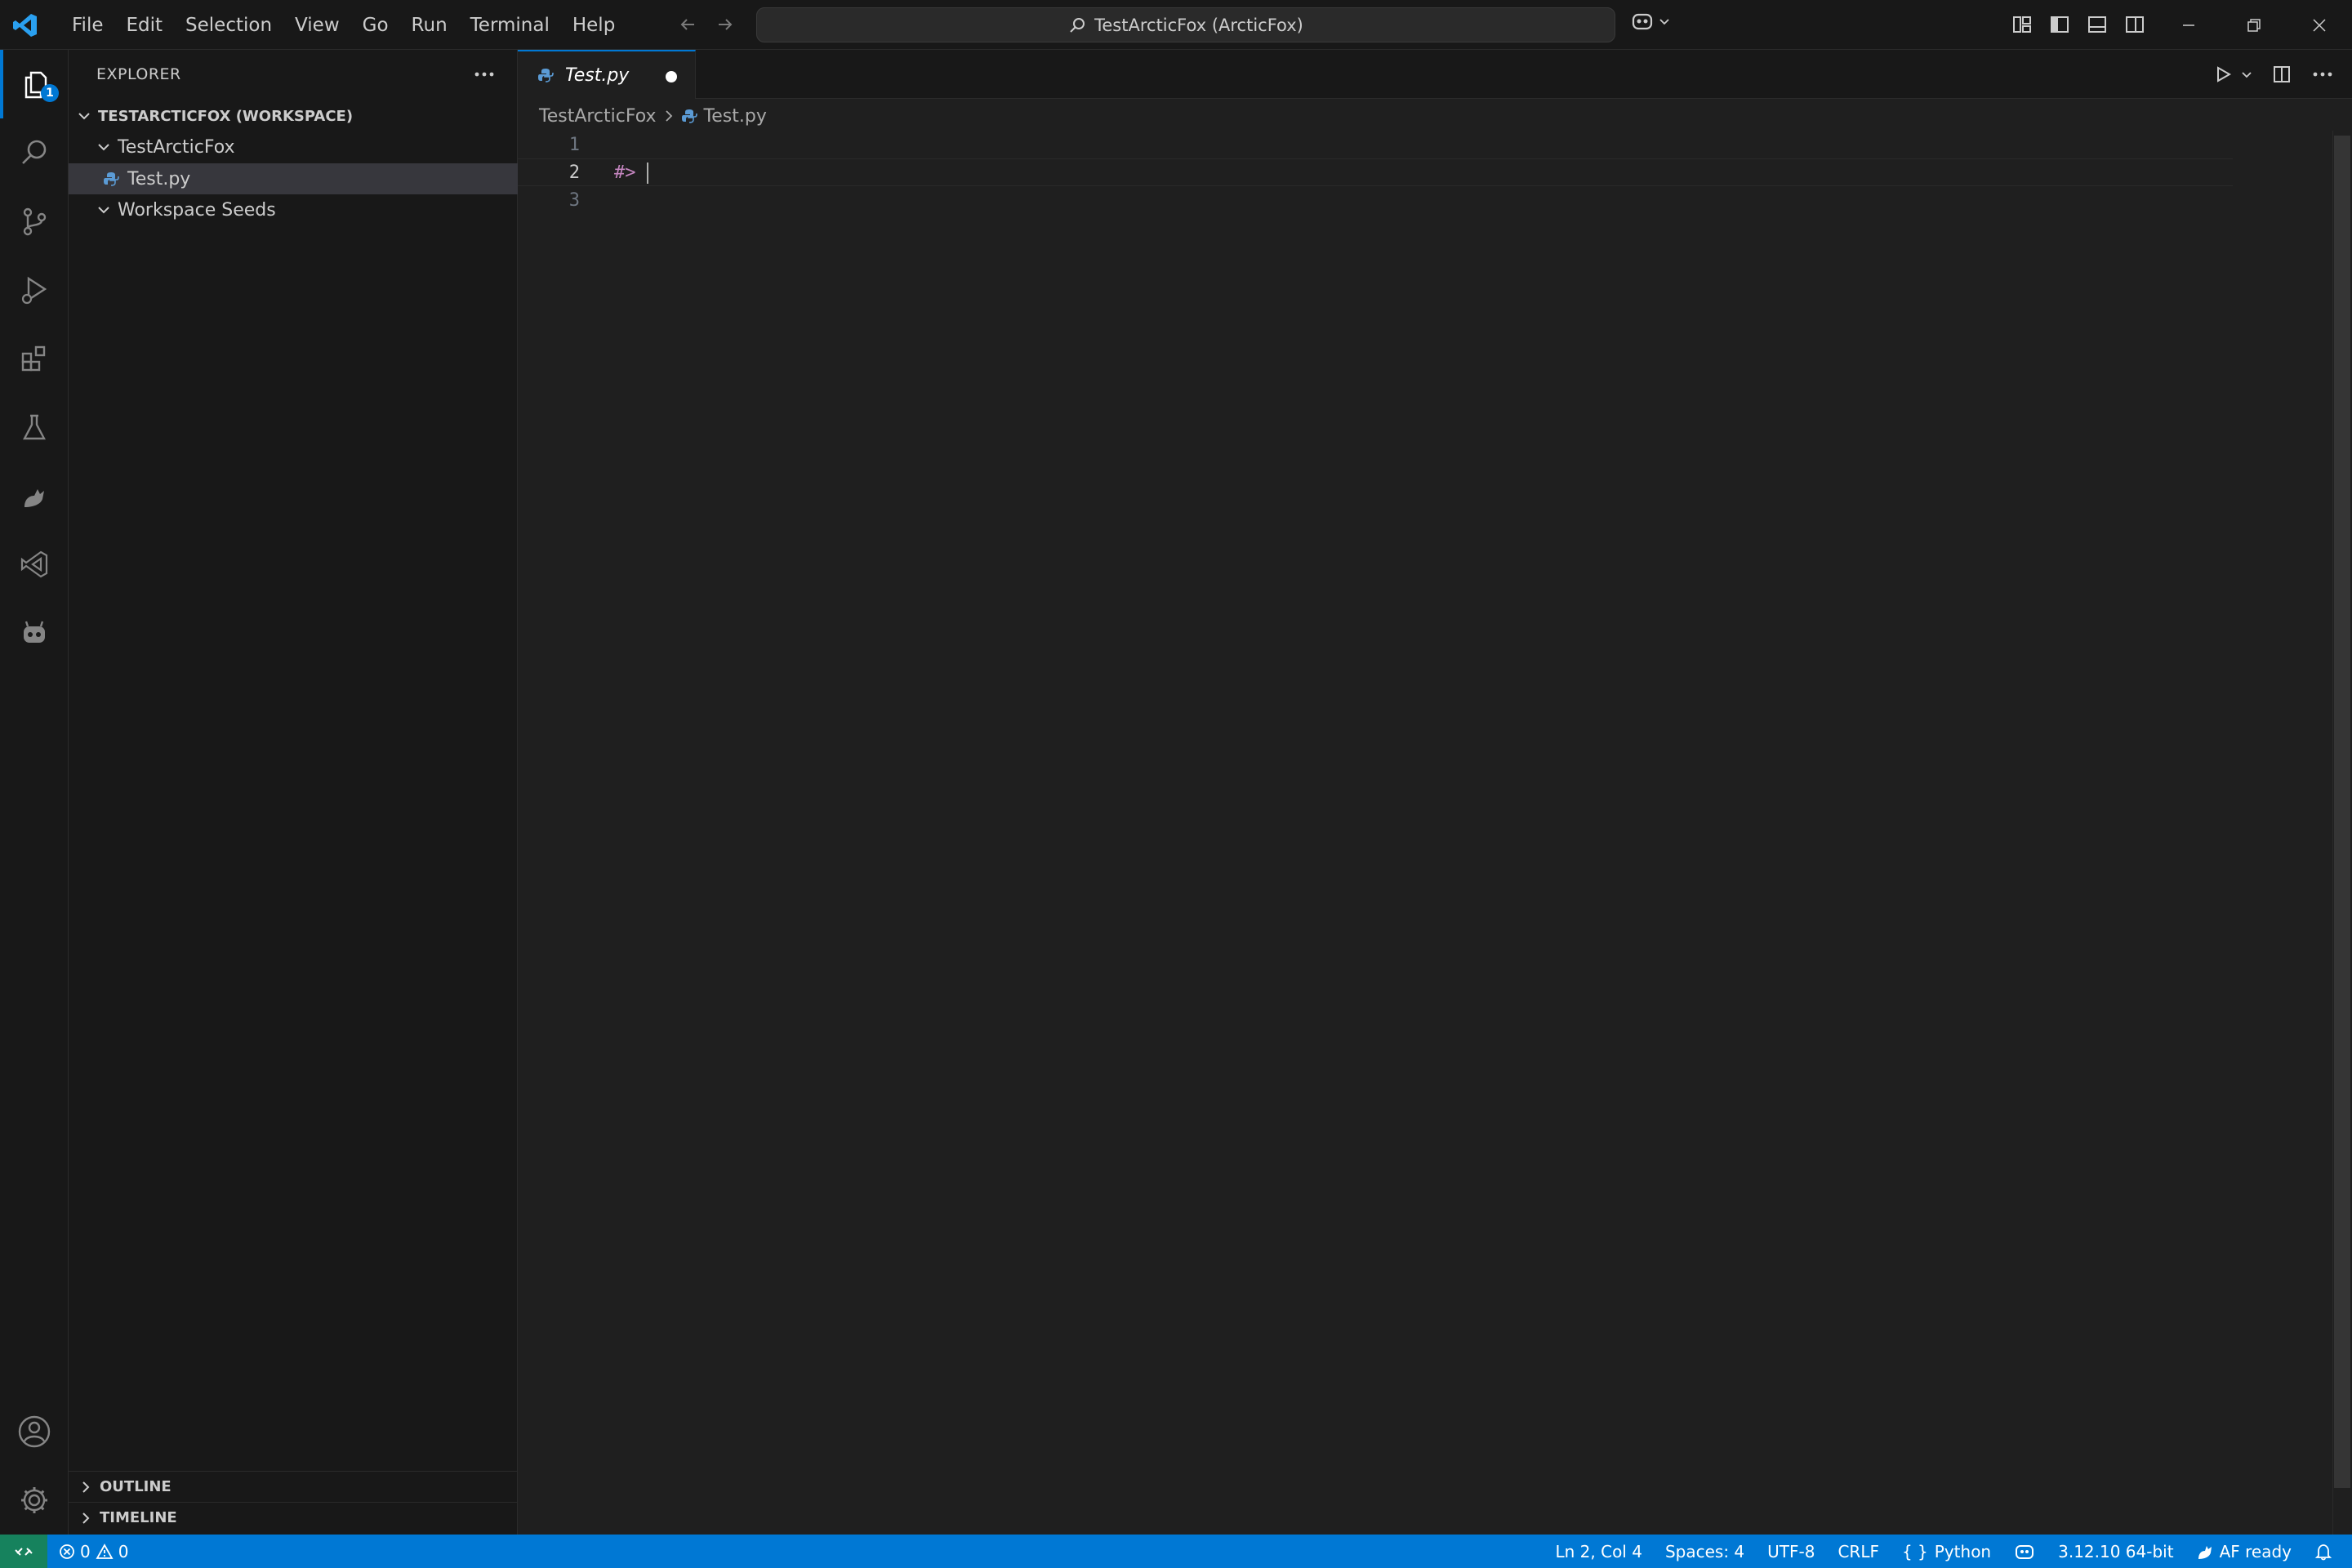 Image resolution: width=2352 pixels, height=1568 pixels. Describe the element at coordinates (2342, 812) in the screenshot. I see `scrollbar-thumb` at that location.